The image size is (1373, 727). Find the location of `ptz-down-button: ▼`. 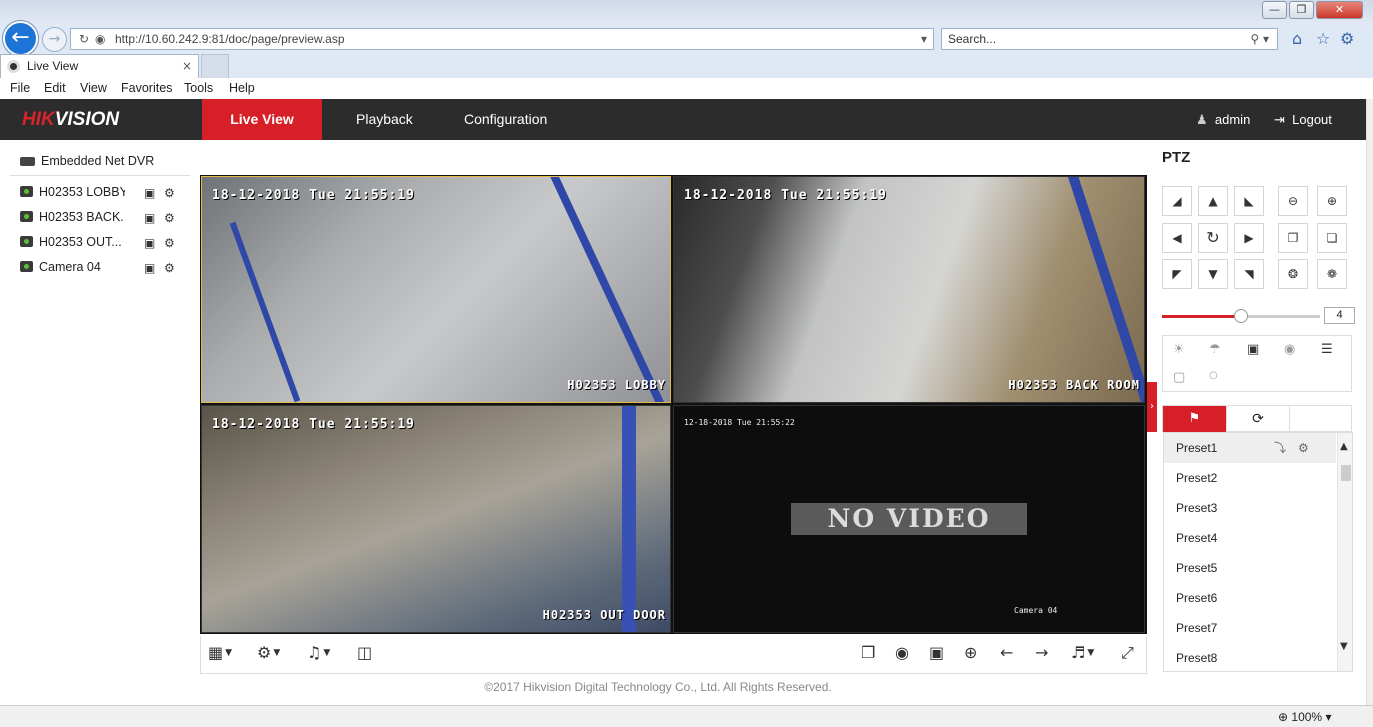

ptz-down-button: ▼ is located at coordinates (1213, 274).